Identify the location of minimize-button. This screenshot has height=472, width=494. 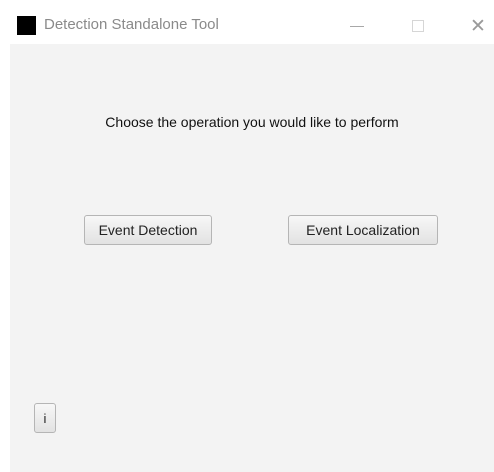
(357, 26).